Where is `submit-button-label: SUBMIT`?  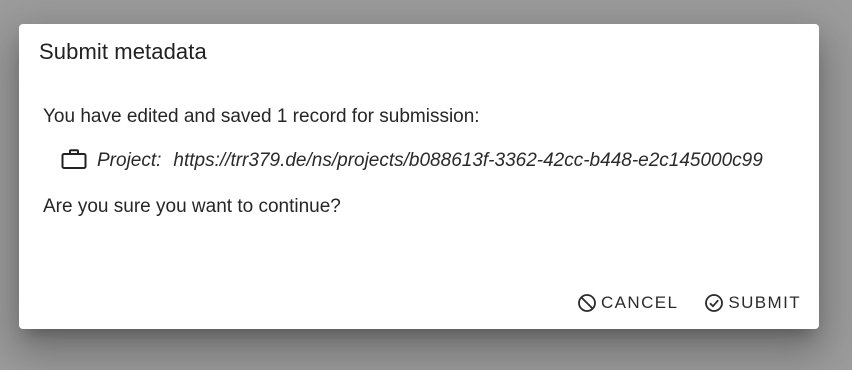 submit-button-label: SUBMIT is located at coordinates (764, 302).